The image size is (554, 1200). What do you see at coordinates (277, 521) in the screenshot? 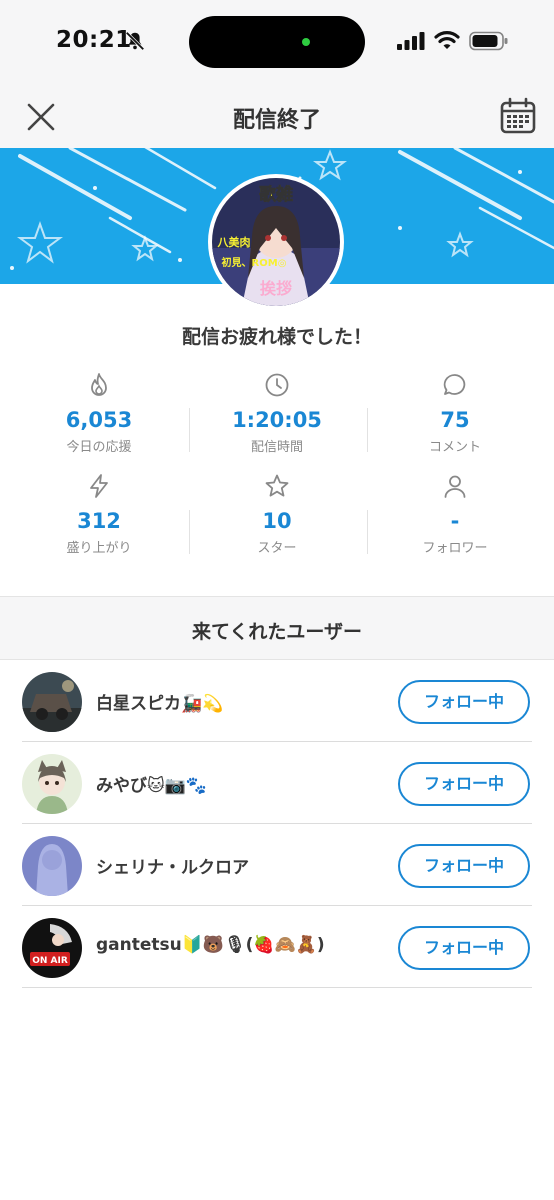
I see `stat-stars-value: 10` at bounding box center [277, 521].